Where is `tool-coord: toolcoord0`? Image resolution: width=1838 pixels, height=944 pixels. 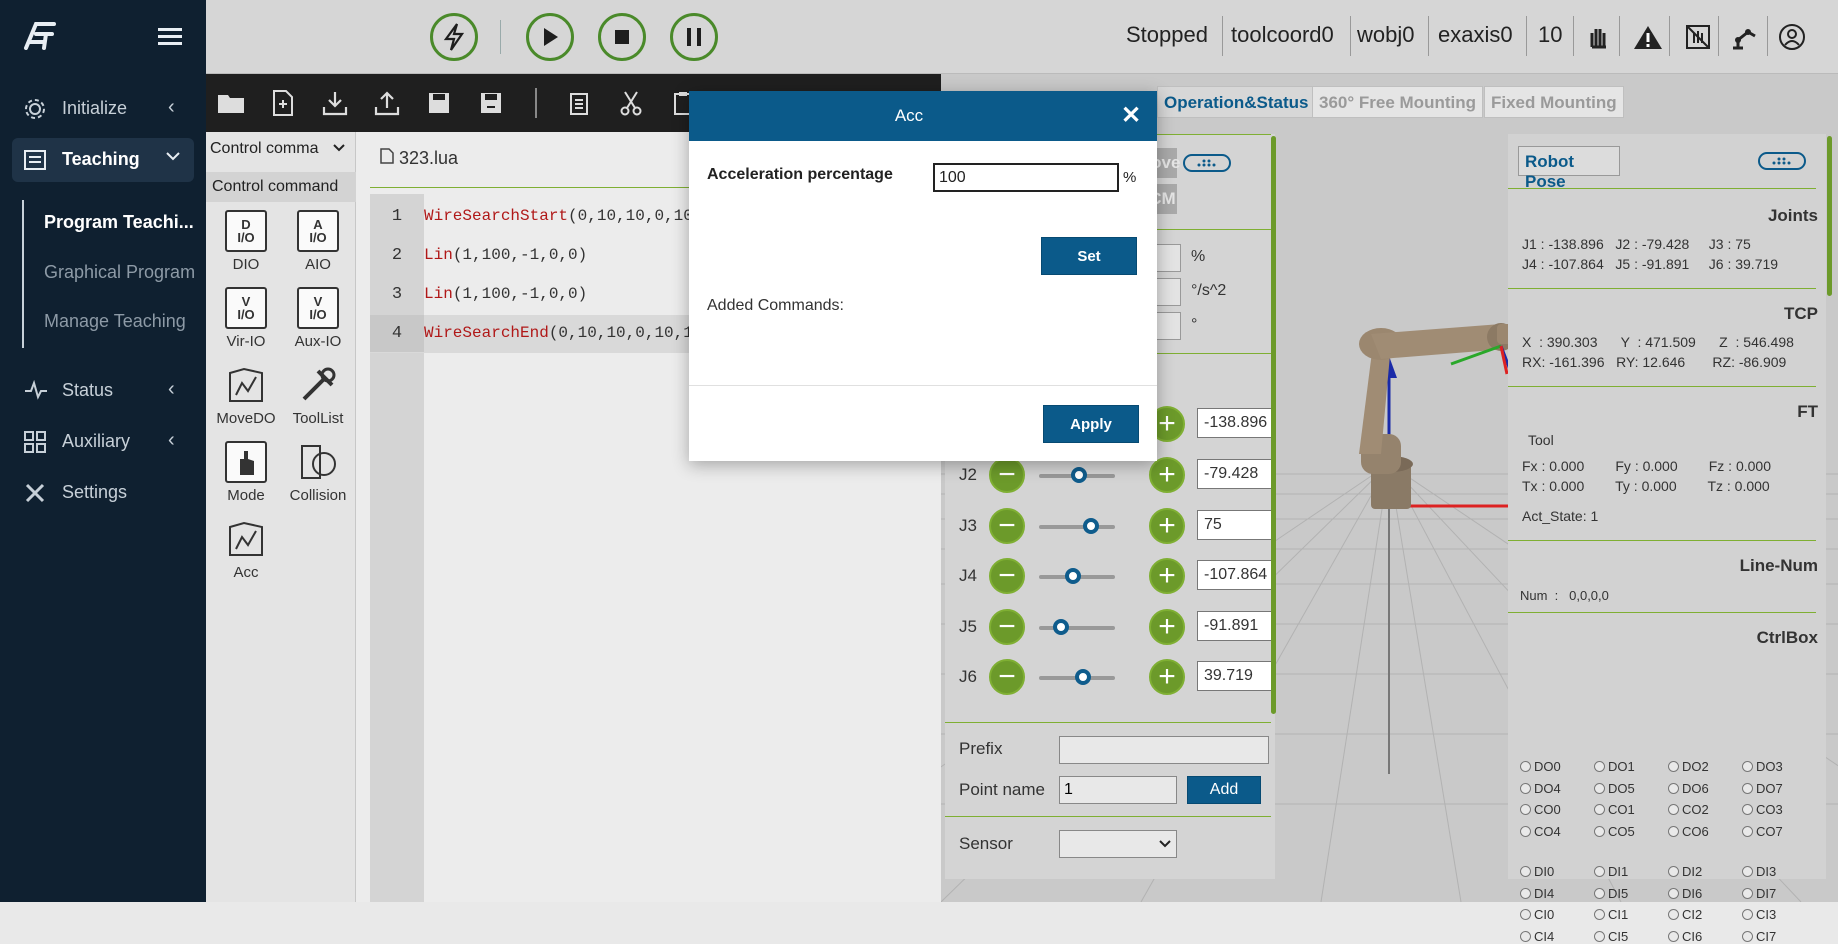 tool-coord: toolcoord0 is located at coordinates (1282, 35).